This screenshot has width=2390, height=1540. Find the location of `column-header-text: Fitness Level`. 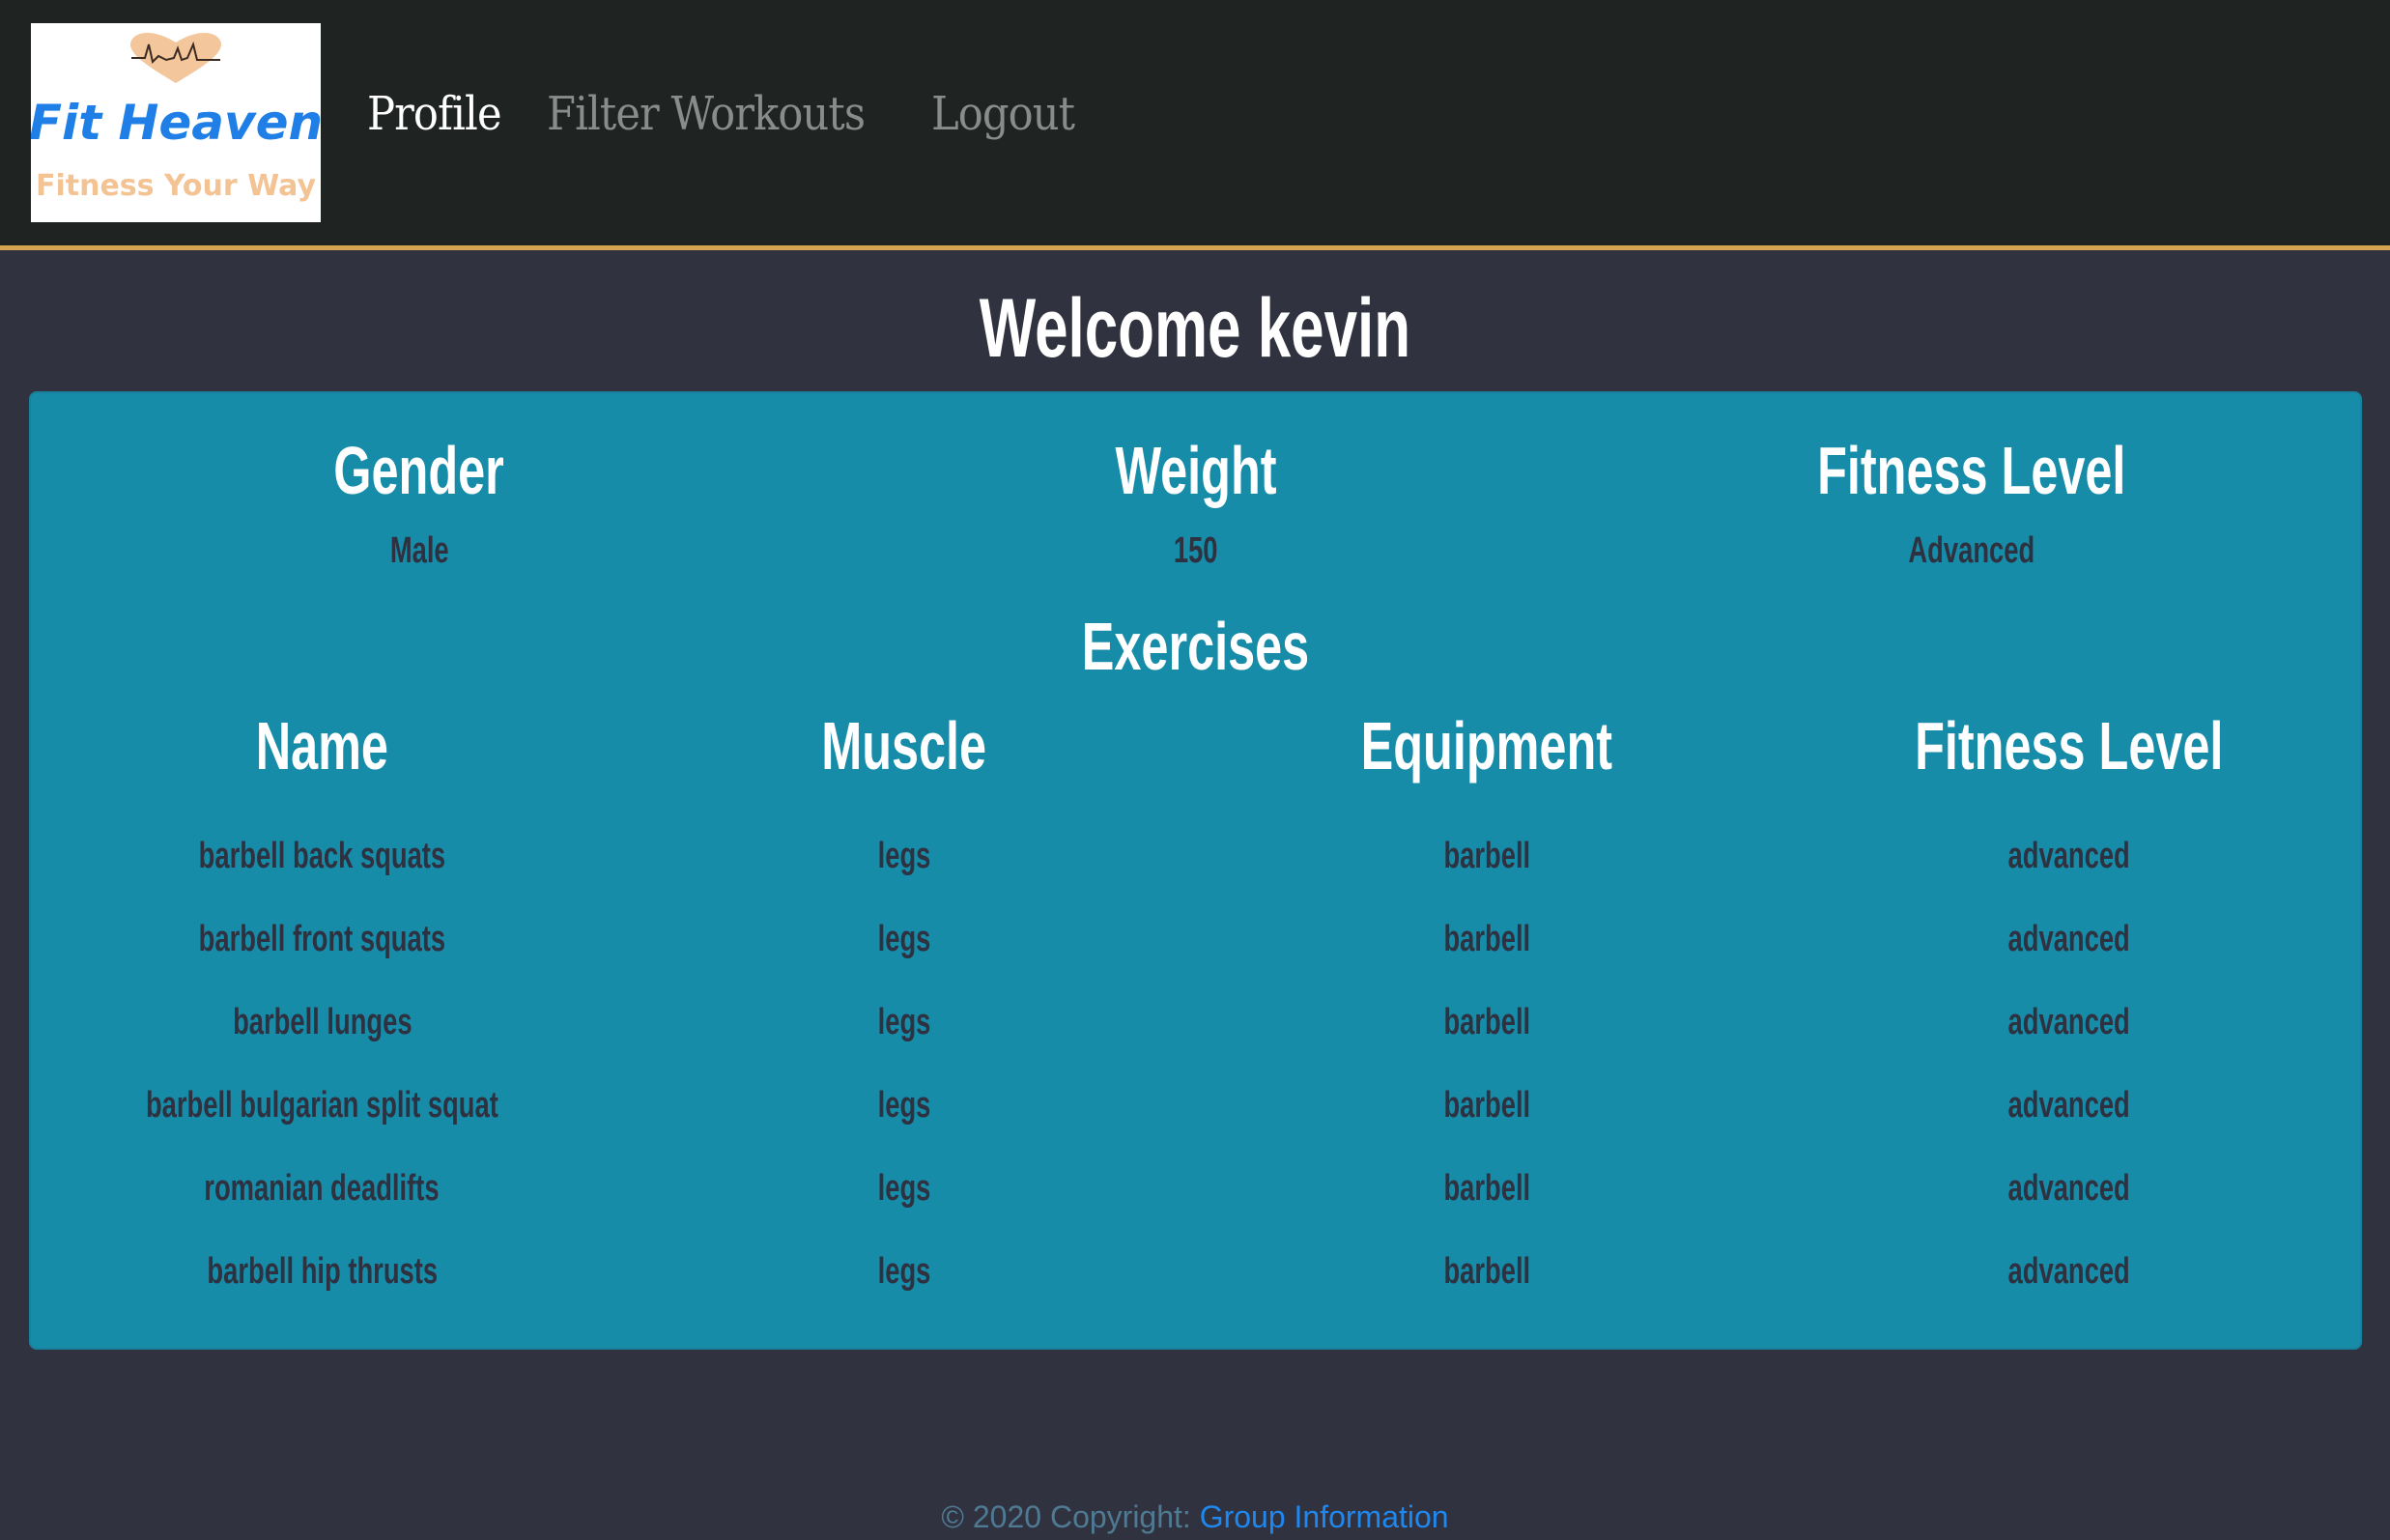

column-header-text: Fitness Level is located at coordinates (2069, 746).